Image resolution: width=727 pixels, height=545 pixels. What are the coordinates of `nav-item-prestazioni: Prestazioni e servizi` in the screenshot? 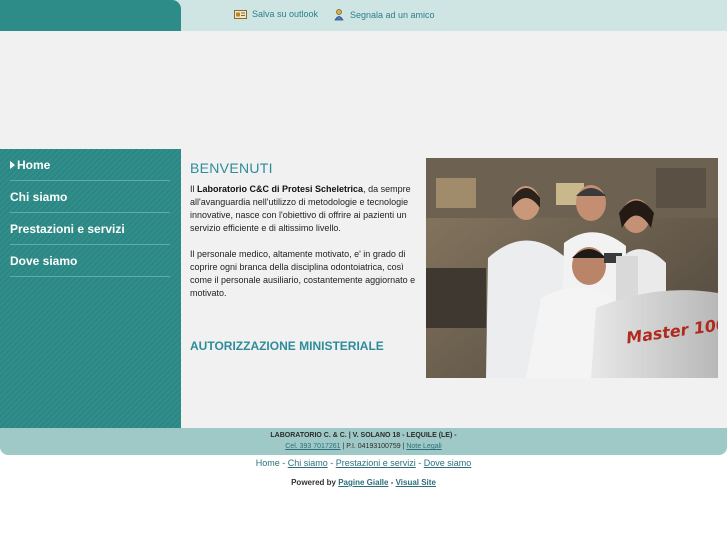 It's located at (90, 229).